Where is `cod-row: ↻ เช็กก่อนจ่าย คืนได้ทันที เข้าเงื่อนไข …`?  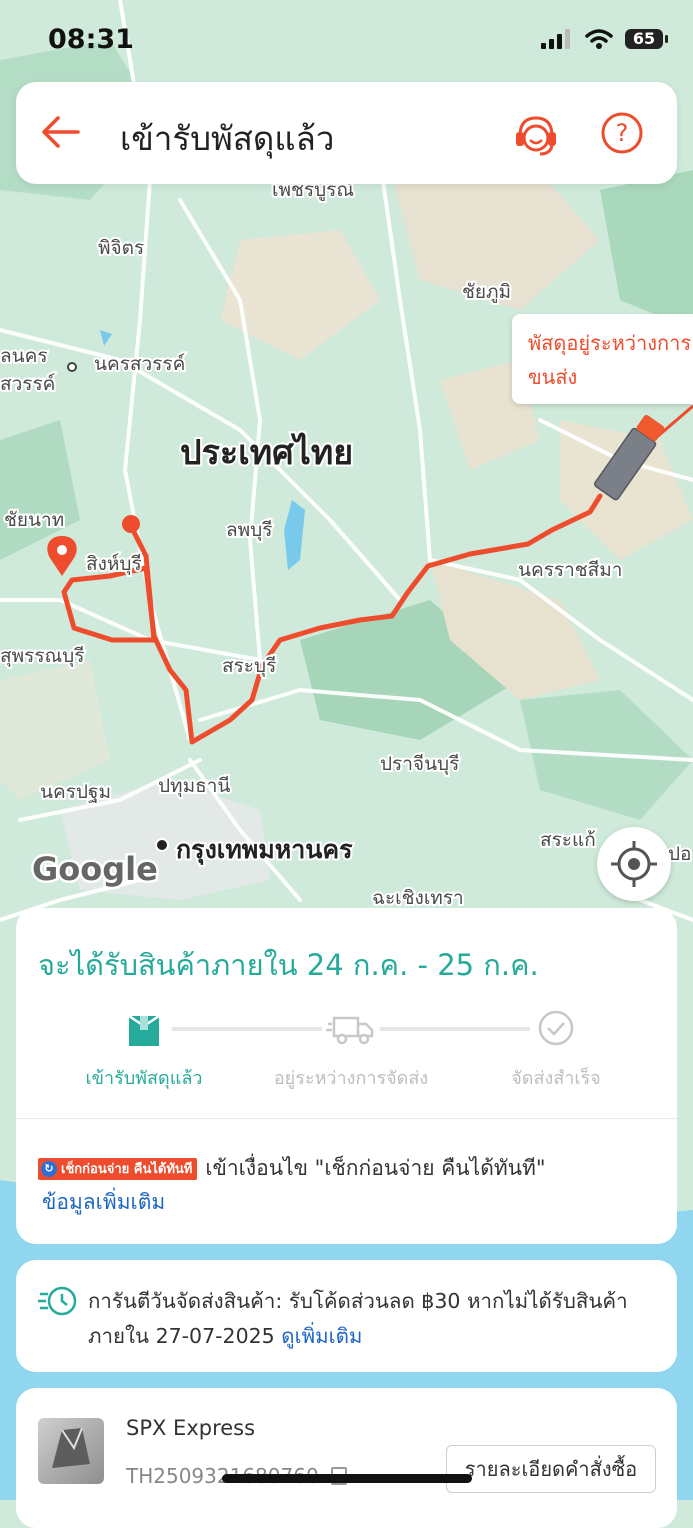 cod-row: ↻ เช็กก่อนจ่าย คืนได้ทันที เข้าเงื่อนไข … is located at coordinates (292, 1168).